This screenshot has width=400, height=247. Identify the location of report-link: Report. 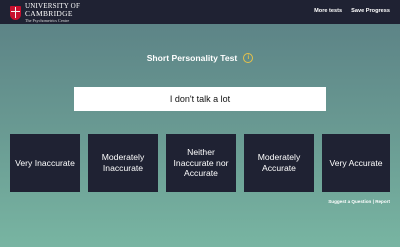
(382, 201).